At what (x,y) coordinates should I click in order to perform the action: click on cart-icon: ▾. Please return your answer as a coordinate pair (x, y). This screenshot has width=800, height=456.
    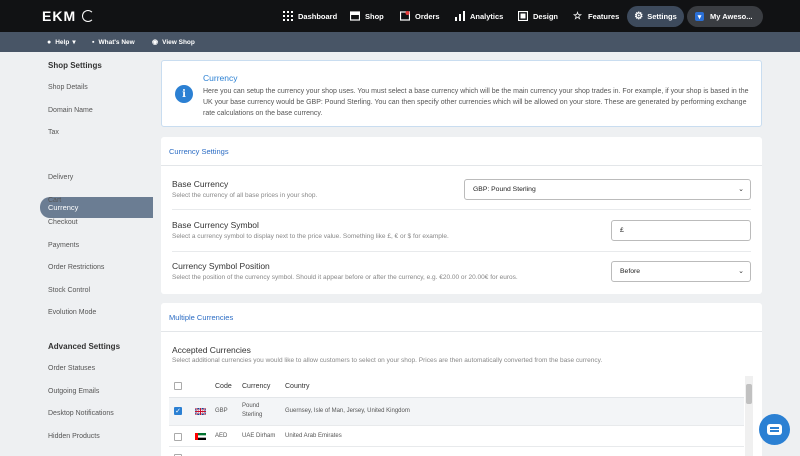
    Looking at the image, I should click on (699, 16).